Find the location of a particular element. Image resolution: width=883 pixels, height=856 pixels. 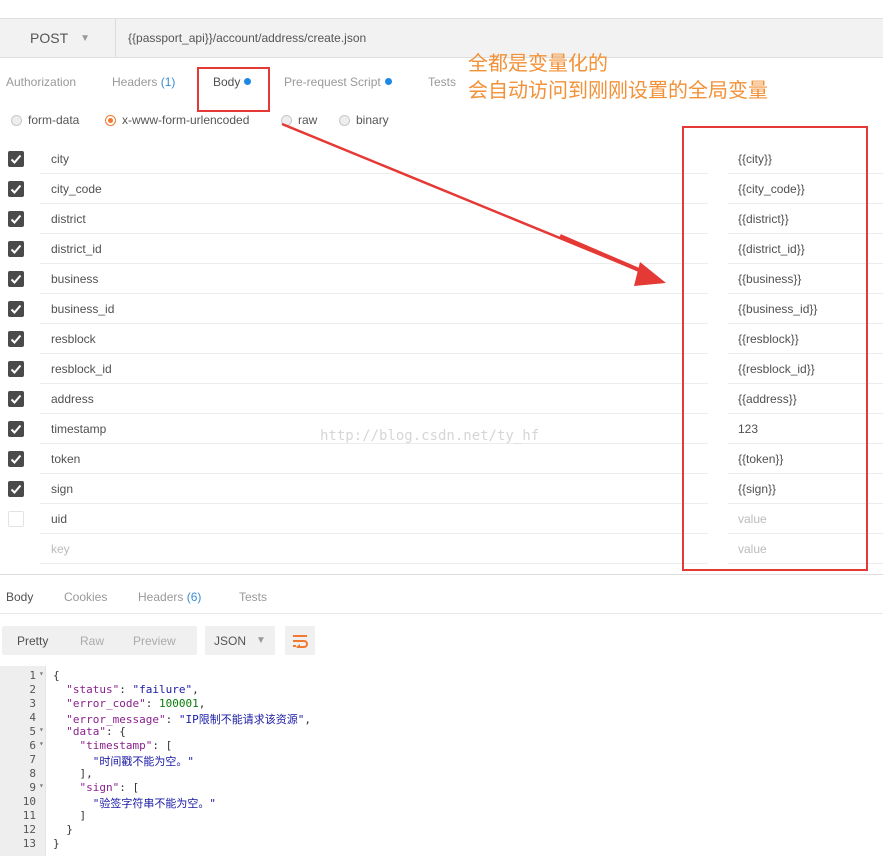

line-number: 10 is located at coordinates (29, 801).